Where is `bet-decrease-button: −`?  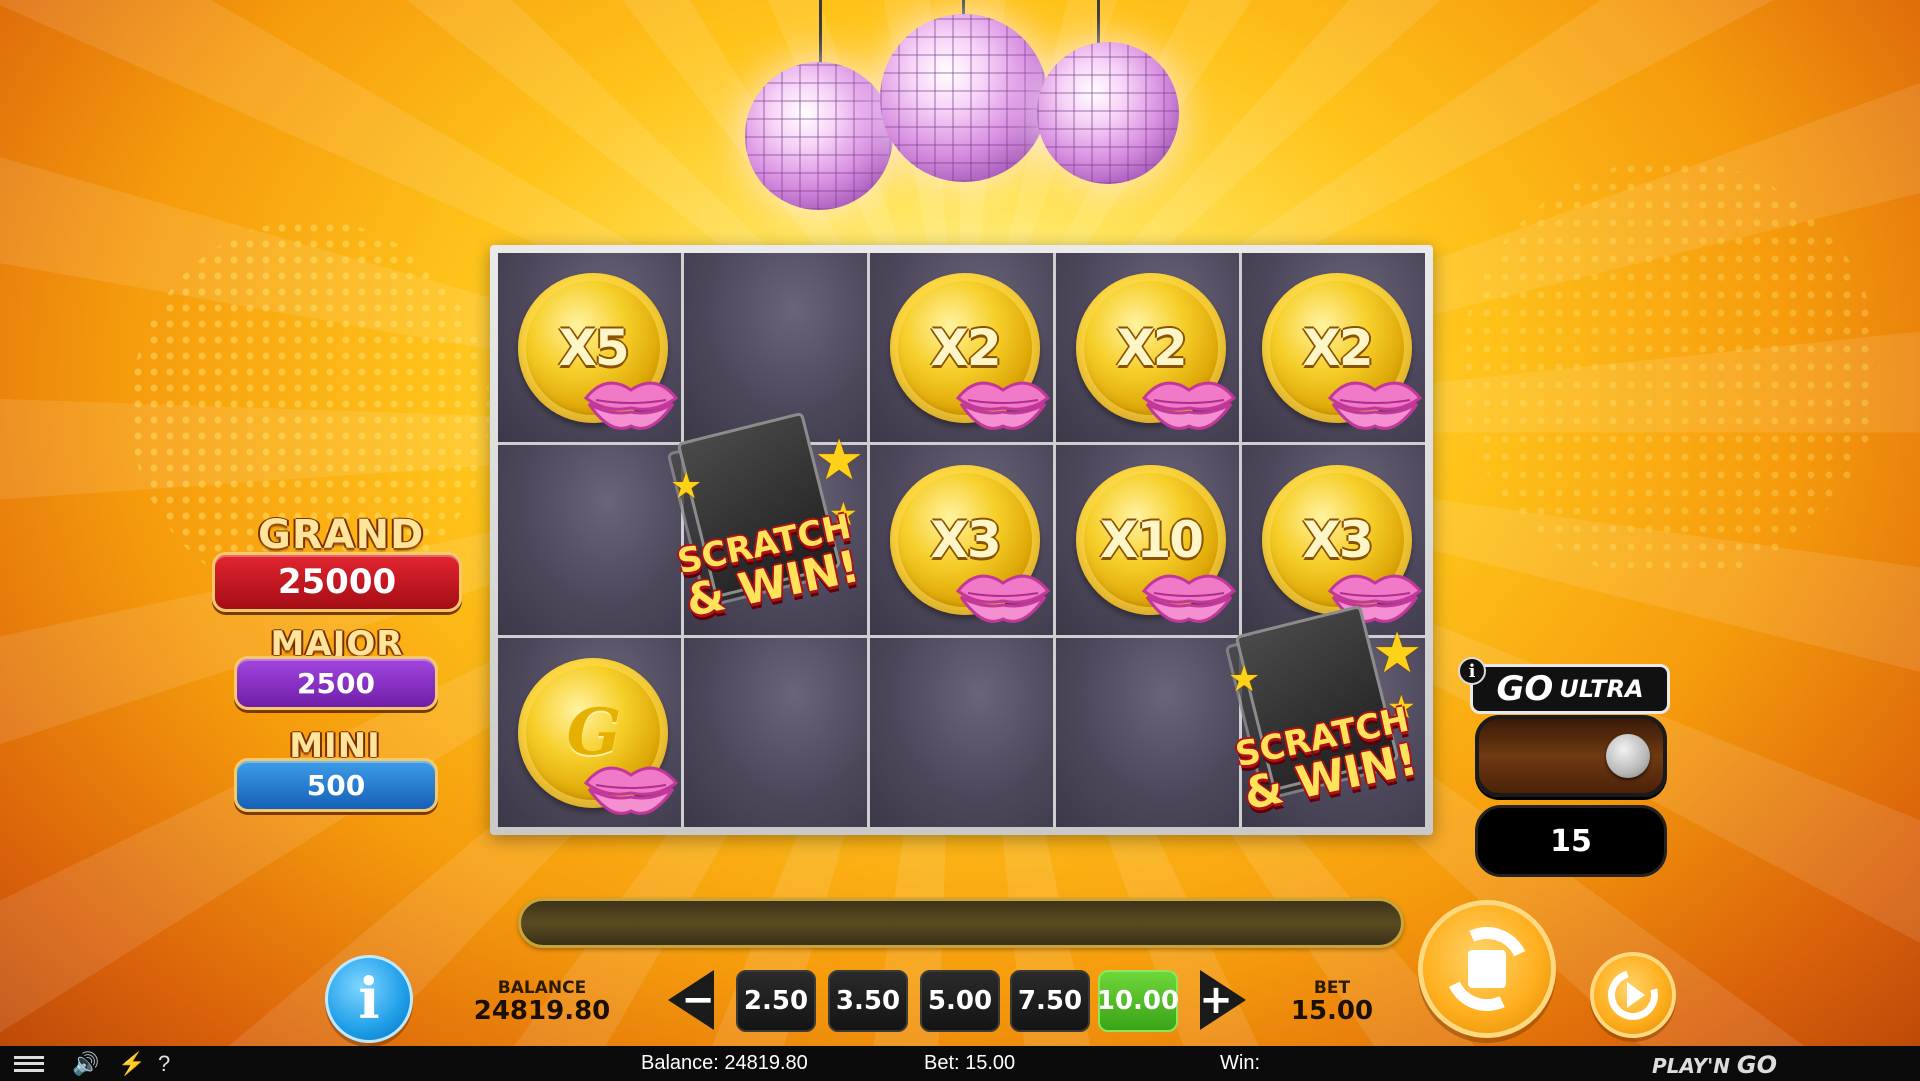
bet-decrease-button: − is located at coordinates (691, 1000).